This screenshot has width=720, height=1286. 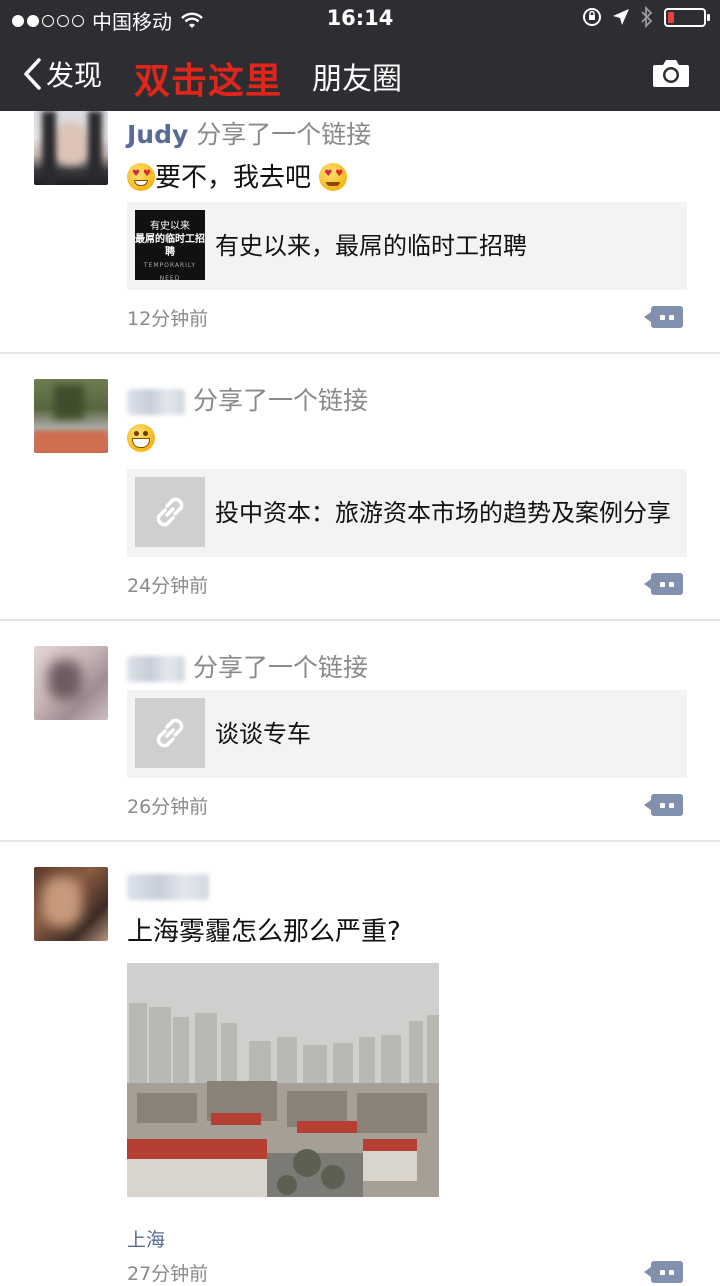 I want to click on nickname: Judy, so click(x=157, y=134).